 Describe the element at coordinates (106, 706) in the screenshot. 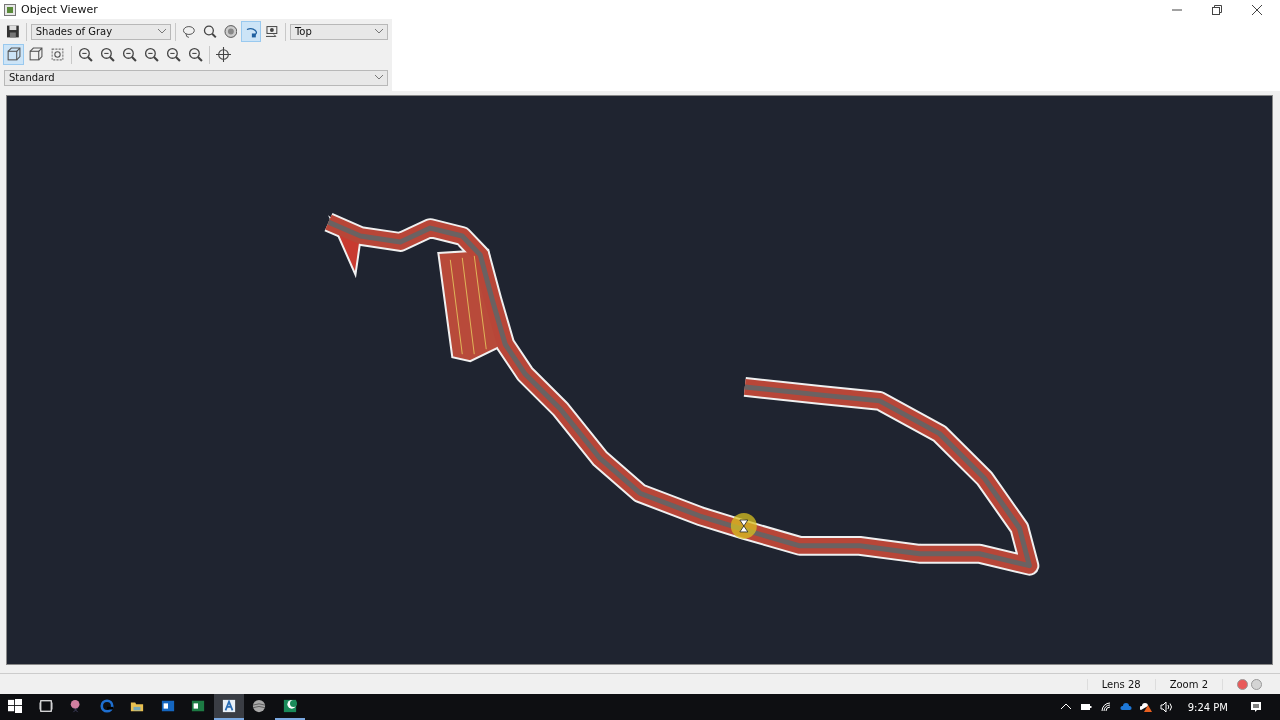

I see `browser-icon` at that location.